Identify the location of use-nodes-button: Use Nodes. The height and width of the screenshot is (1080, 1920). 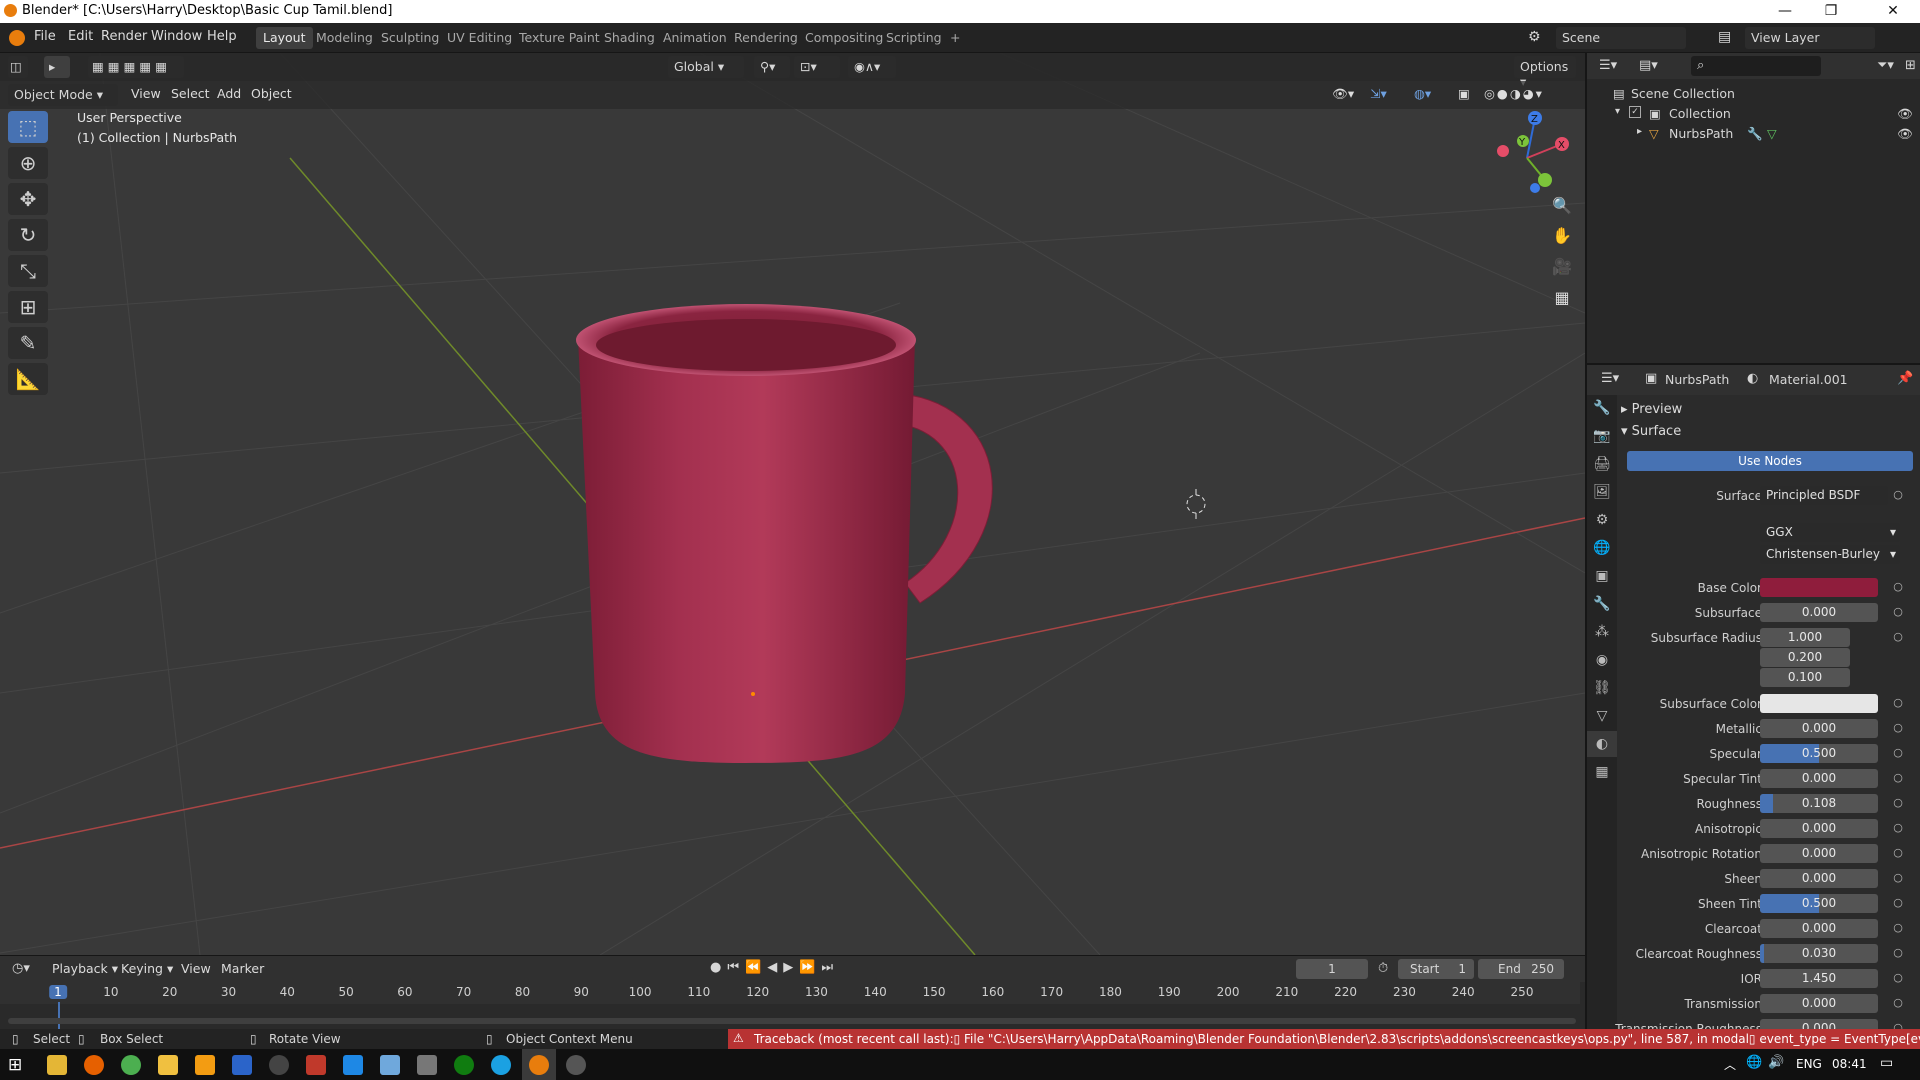
(1770, 461).